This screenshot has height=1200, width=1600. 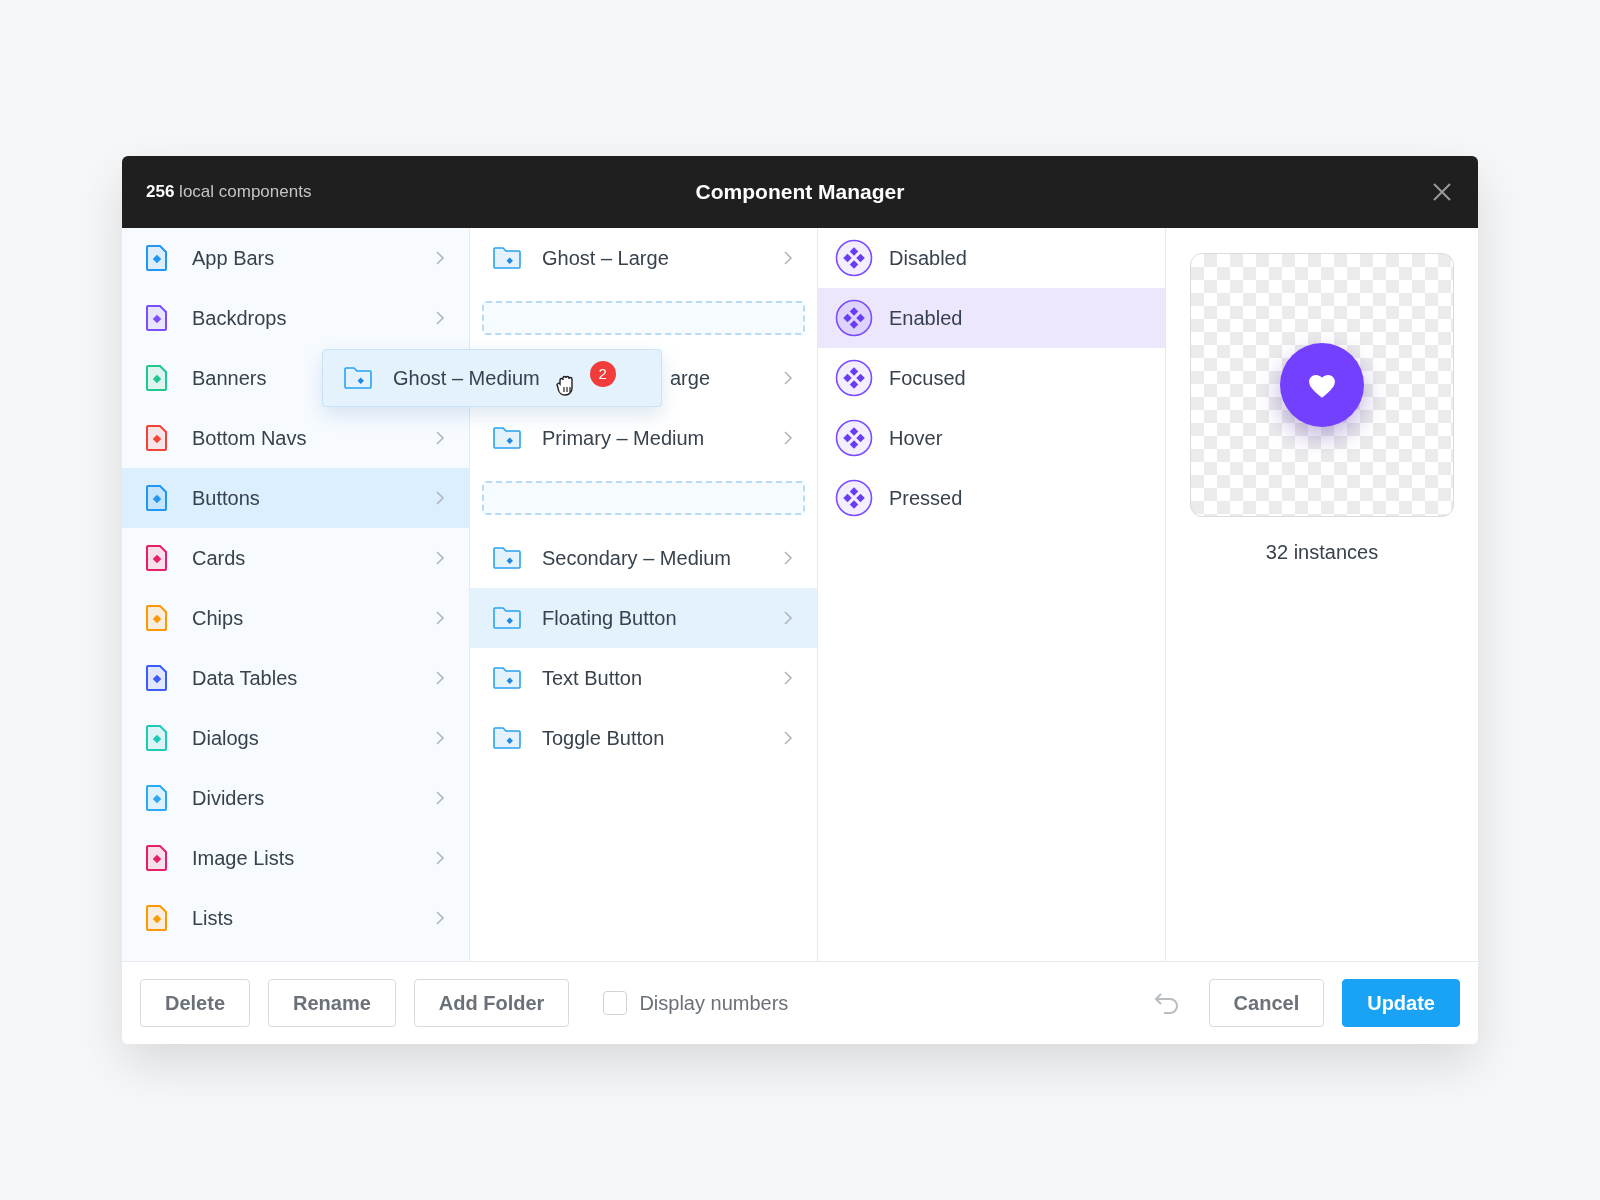 I want to click on count-badge: 2, so click(x=602, y=374).